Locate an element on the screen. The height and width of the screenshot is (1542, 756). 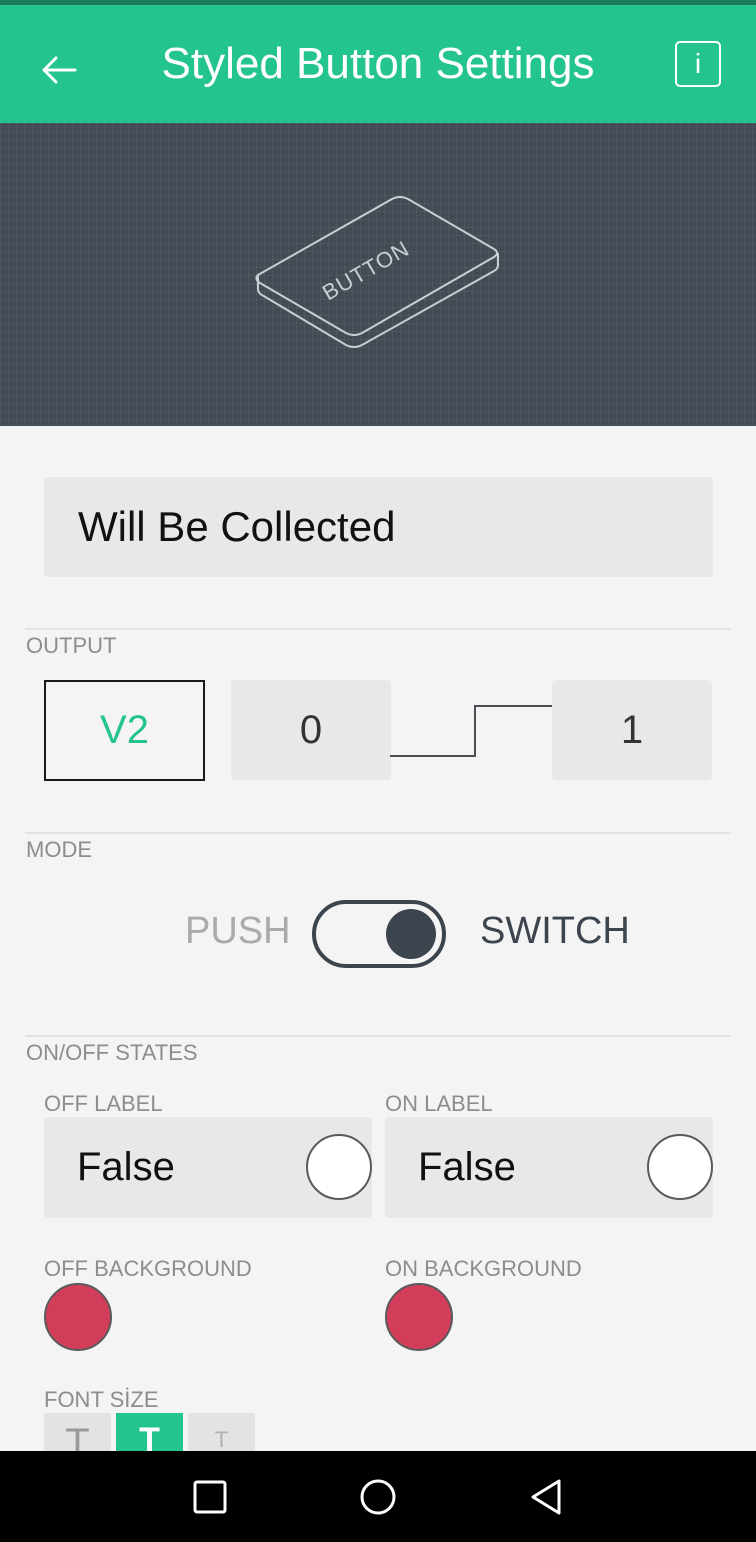
button-illustration-icon: BUTTON is located at coordinates (377, 272).